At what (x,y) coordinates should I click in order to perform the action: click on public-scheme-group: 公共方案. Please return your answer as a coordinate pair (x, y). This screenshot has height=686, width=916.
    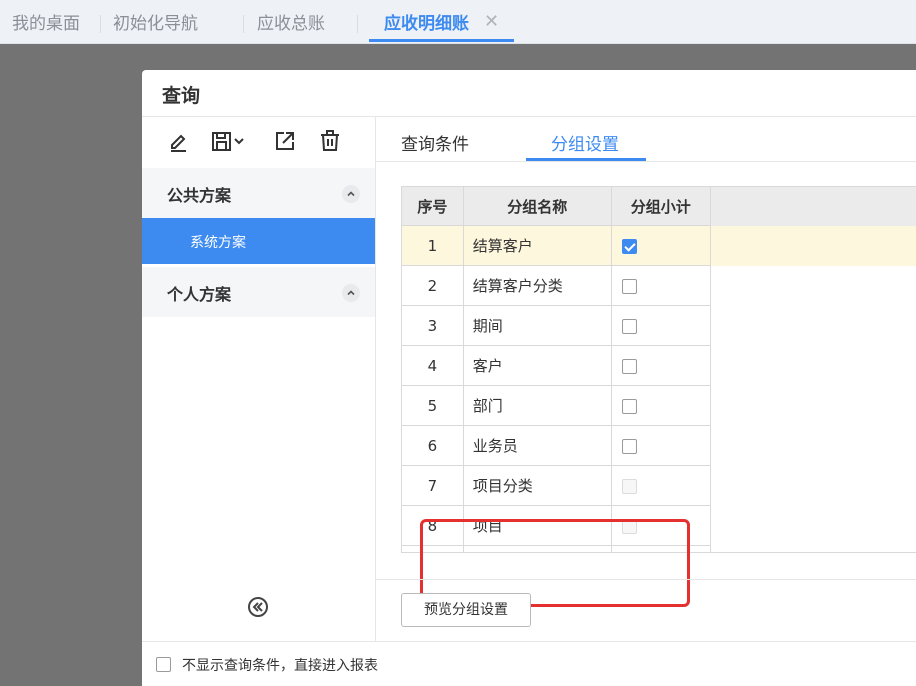
    Looking at the image, I should click on (258, 193).